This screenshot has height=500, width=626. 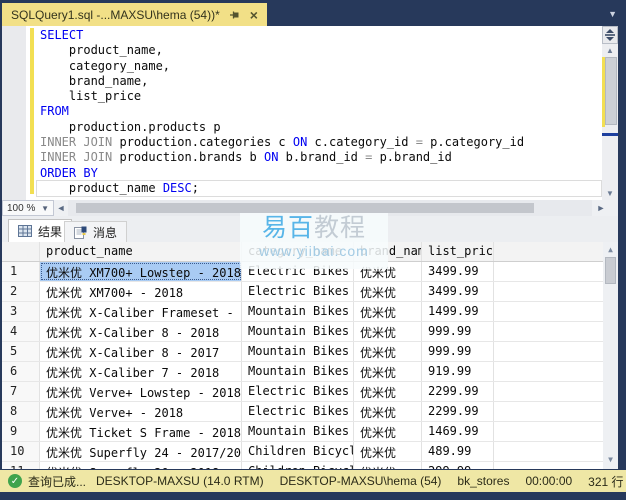 I want to click on document-tab: SQLQuery1.sql -...MAXSU\hema (54))* ×, so click(x=134, y=14).